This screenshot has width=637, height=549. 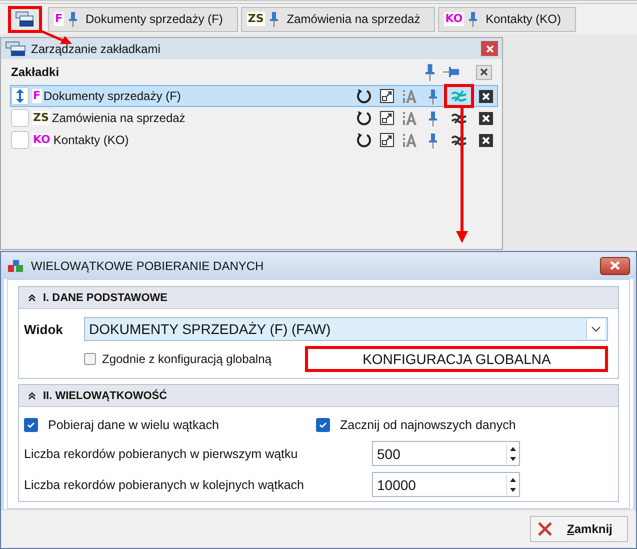 I want to click on checkbox: Pobieraj dane w wielu wątkach, so click(x=170, y=425).